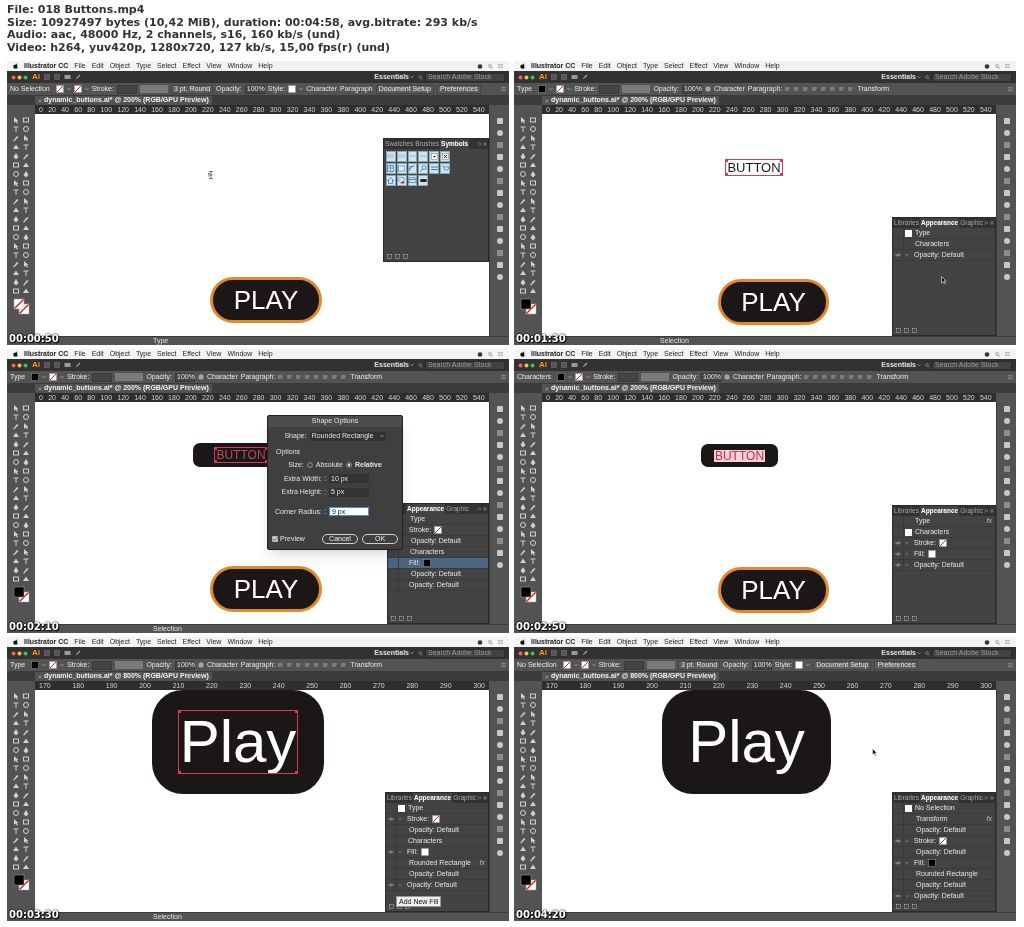 The height and width of the screenshot is (927, 1024). I want to click on info-line: Video: h264, yuv420p, 1280x720, 127 kb/s, 15,00 fps(r) (und), so click(199, 47).